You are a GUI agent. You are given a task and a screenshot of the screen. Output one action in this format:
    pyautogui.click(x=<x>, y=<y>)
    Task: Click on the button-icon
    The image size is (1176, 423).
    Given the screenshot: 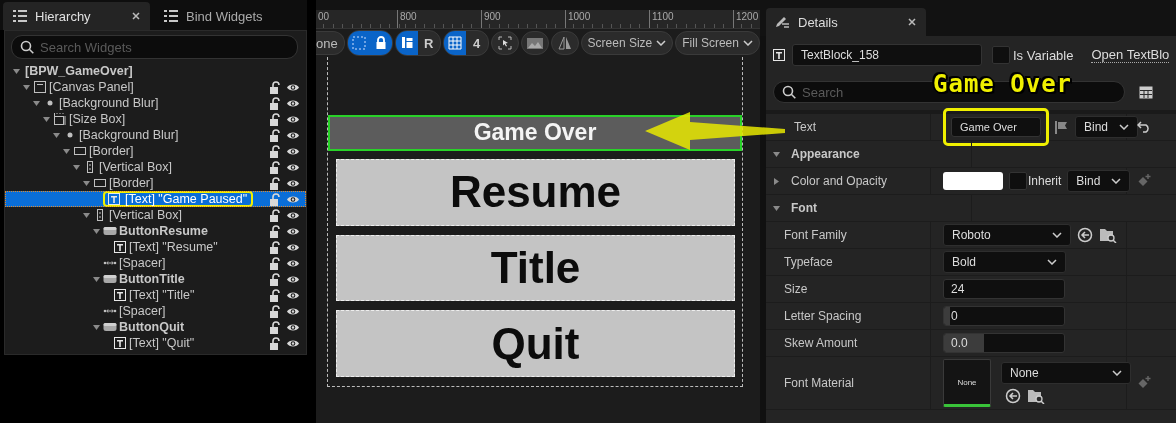 What is the action you would take?
    pyautogui.click(x=110, y=279)
    